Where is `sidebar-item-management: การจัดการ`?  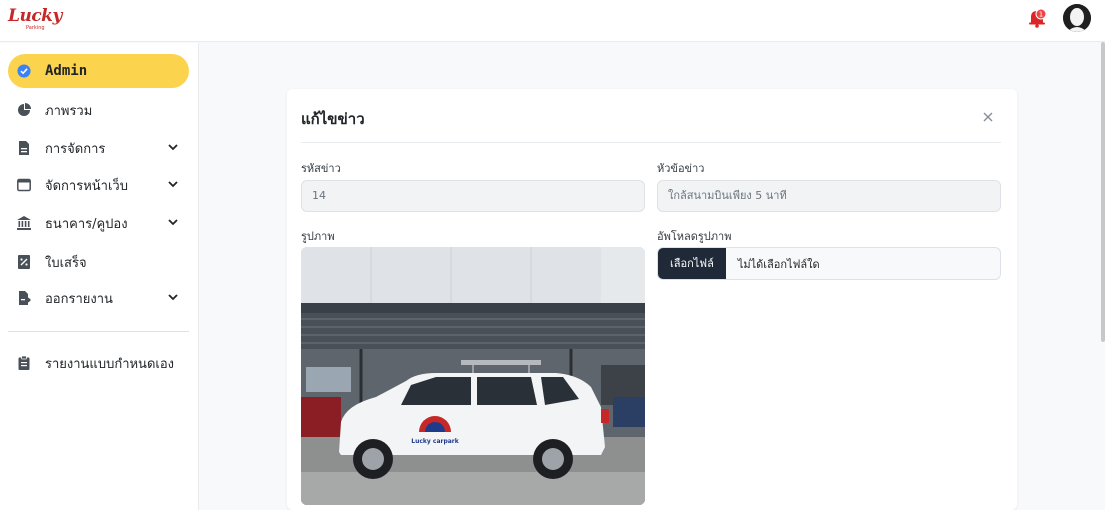
sidebar-item-management: การจัดการ is located at coordinates (98, 148).